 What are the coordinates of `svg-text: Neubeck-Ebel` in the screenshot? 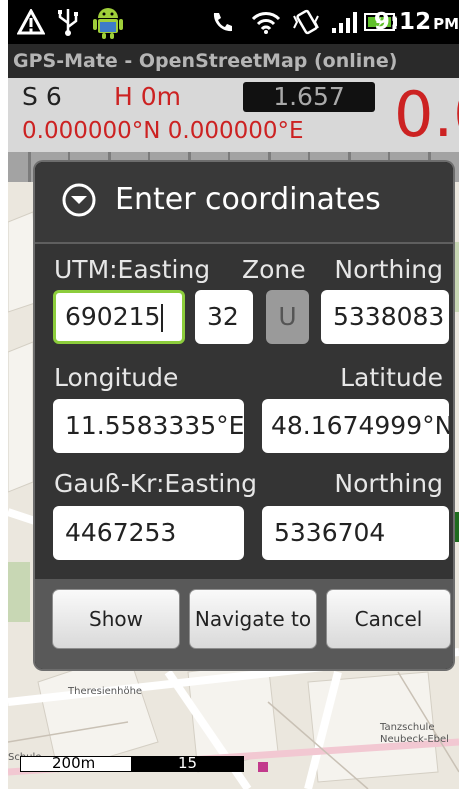 It's located at (414, 739).